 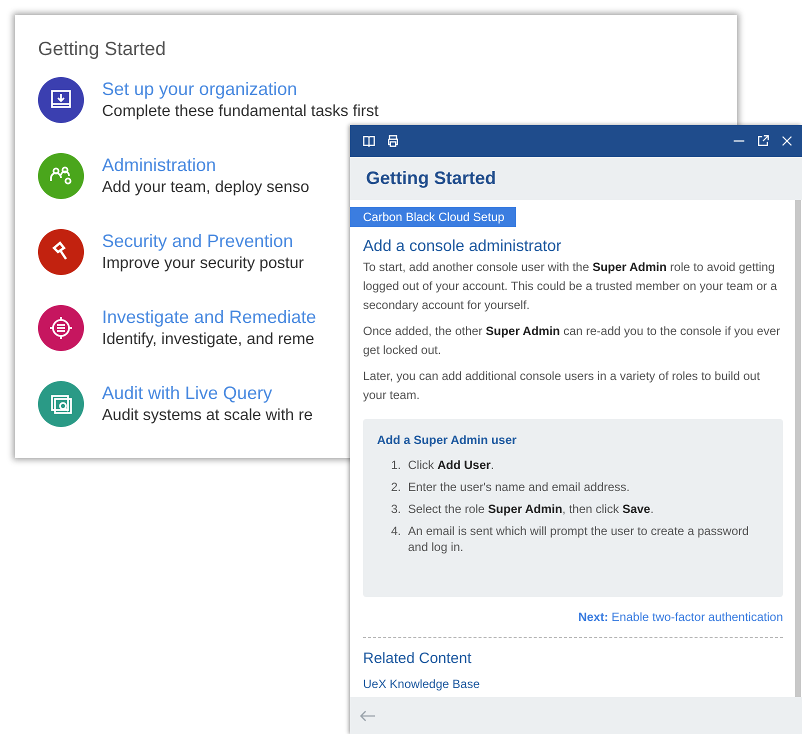 I want to click on step-number: 4., so click(x=396, y=531).